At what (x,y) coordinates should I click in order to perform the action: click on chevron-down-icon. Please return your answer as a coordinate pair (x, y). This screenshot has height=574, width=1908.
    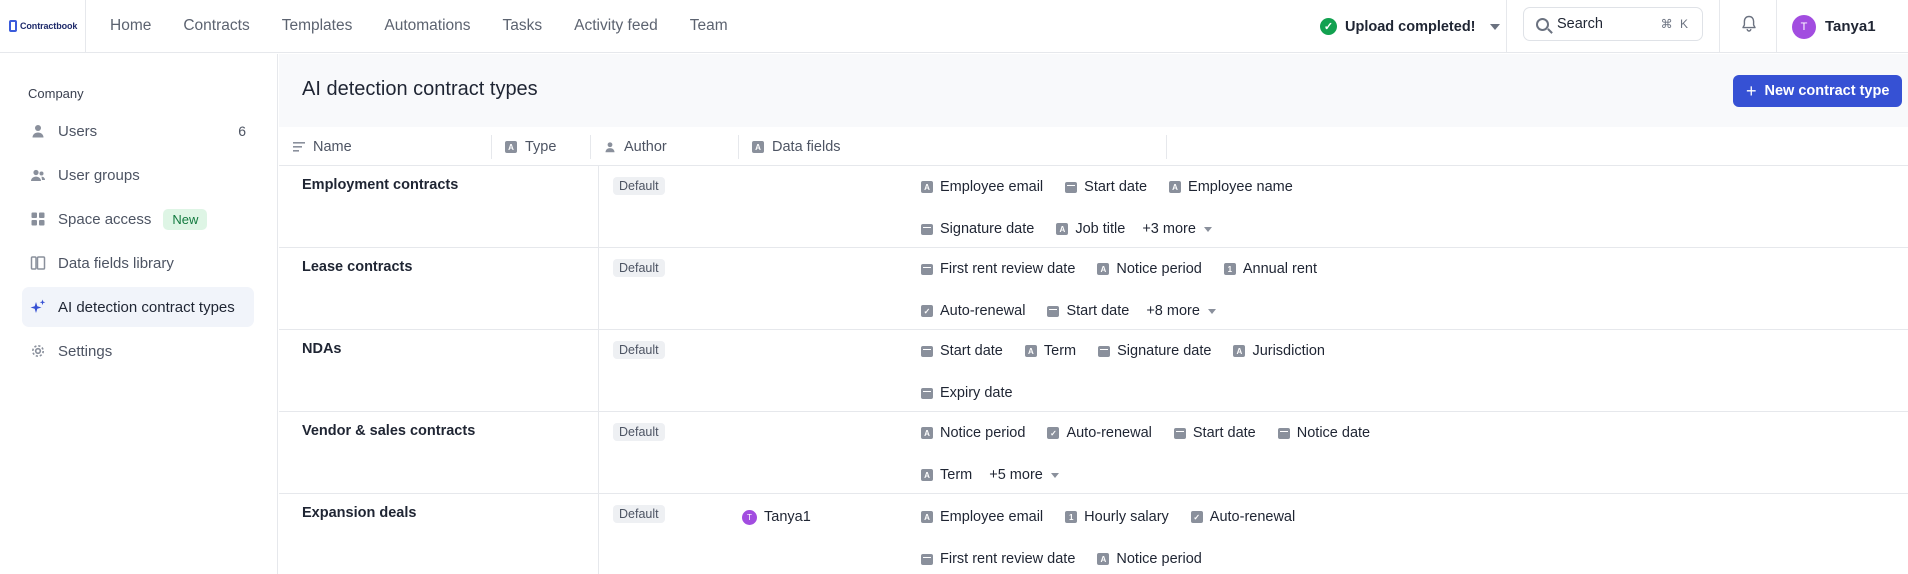
    Looking at the image, I should click on (1494, 26).